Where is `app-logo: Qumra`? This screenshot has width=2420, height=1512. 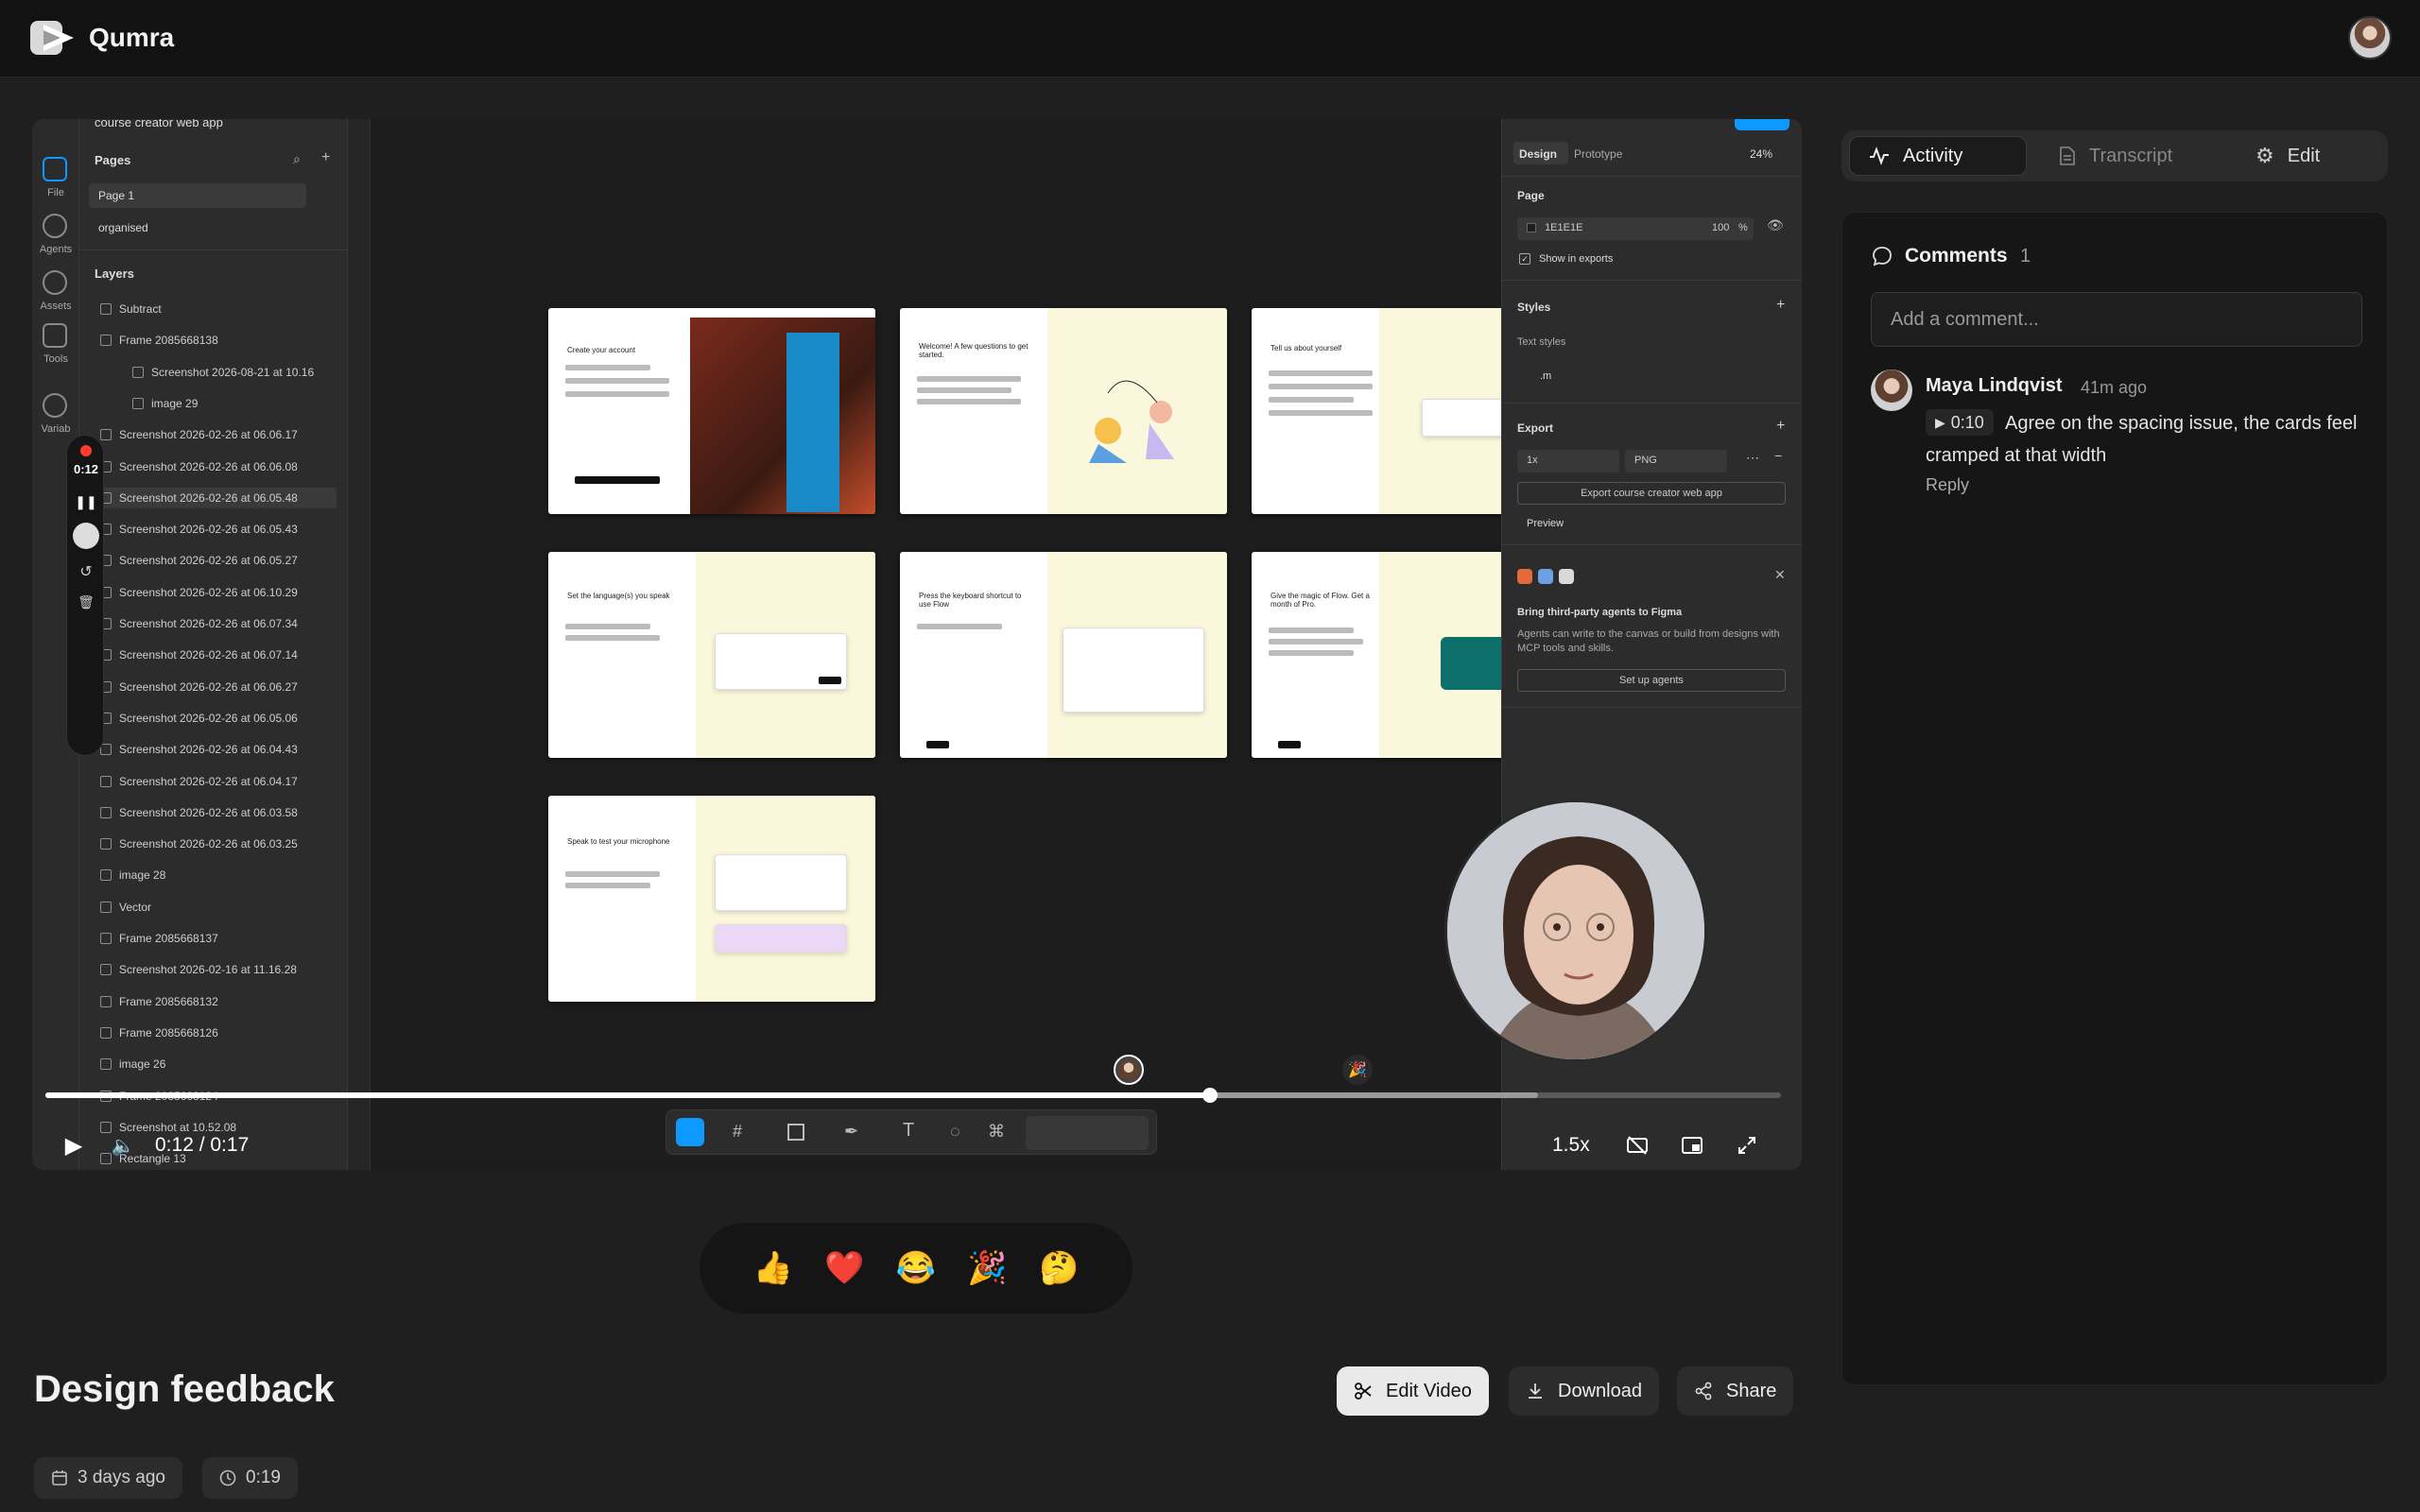
app-logo: Qumra is located at coordinates (102, 38).